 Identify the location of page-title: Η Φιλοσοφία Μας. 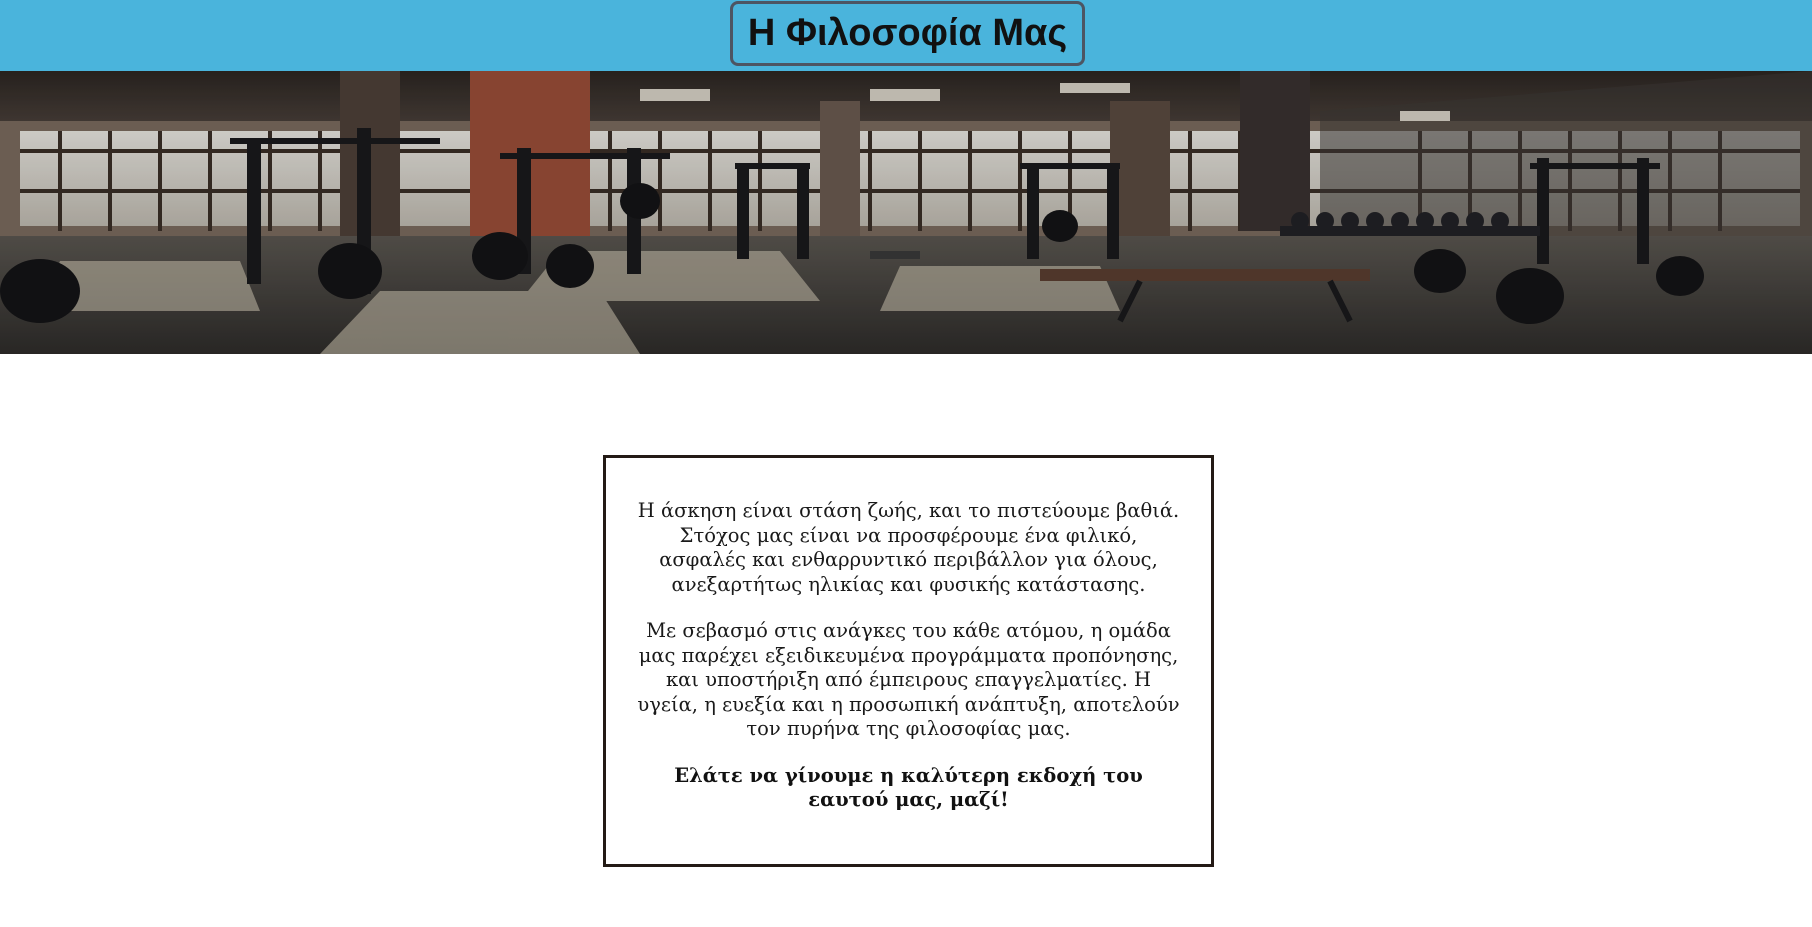
(907, 33).